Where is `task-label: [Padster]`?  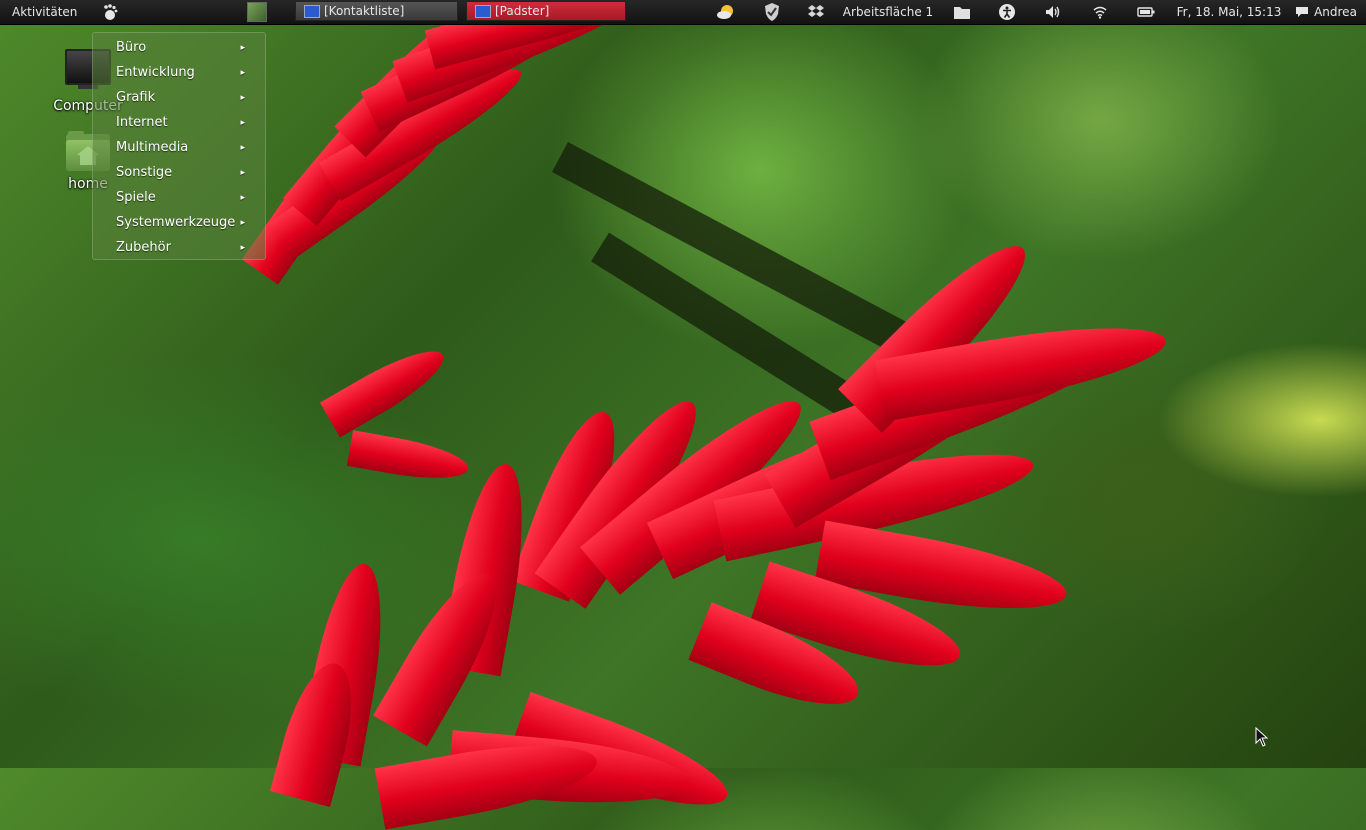
task-label: [Padster] is located at coordinates (522, 11).